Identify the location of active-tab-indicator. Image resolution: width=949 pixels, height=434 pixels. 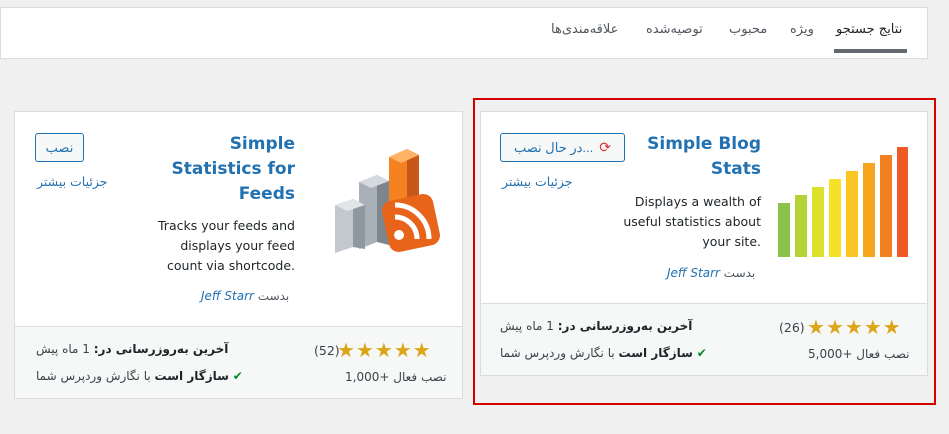
(870, 51).